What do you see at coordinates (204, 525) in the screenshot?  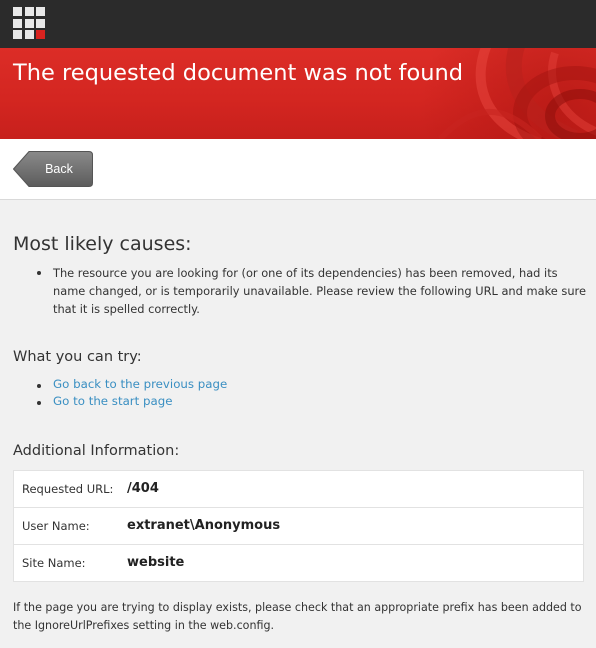 I see `info-value: extranet\Anonymous` at bounding box center [204, 525].